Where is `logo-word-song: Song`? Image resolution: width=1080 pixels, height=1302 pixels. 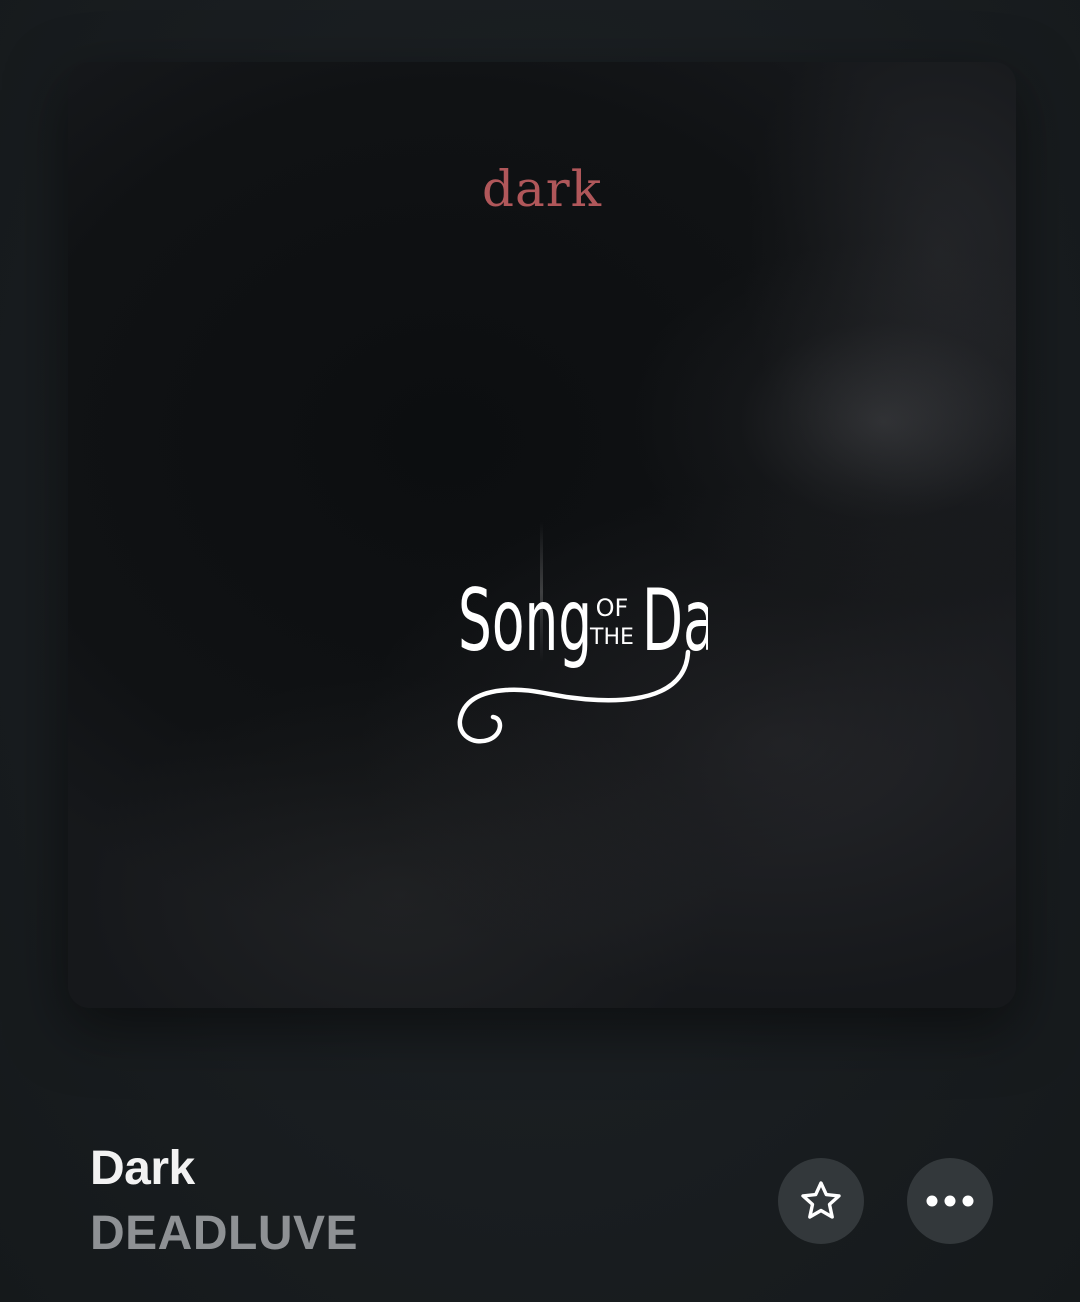
logo-word-song: Song is located at coordinates (525, 621).